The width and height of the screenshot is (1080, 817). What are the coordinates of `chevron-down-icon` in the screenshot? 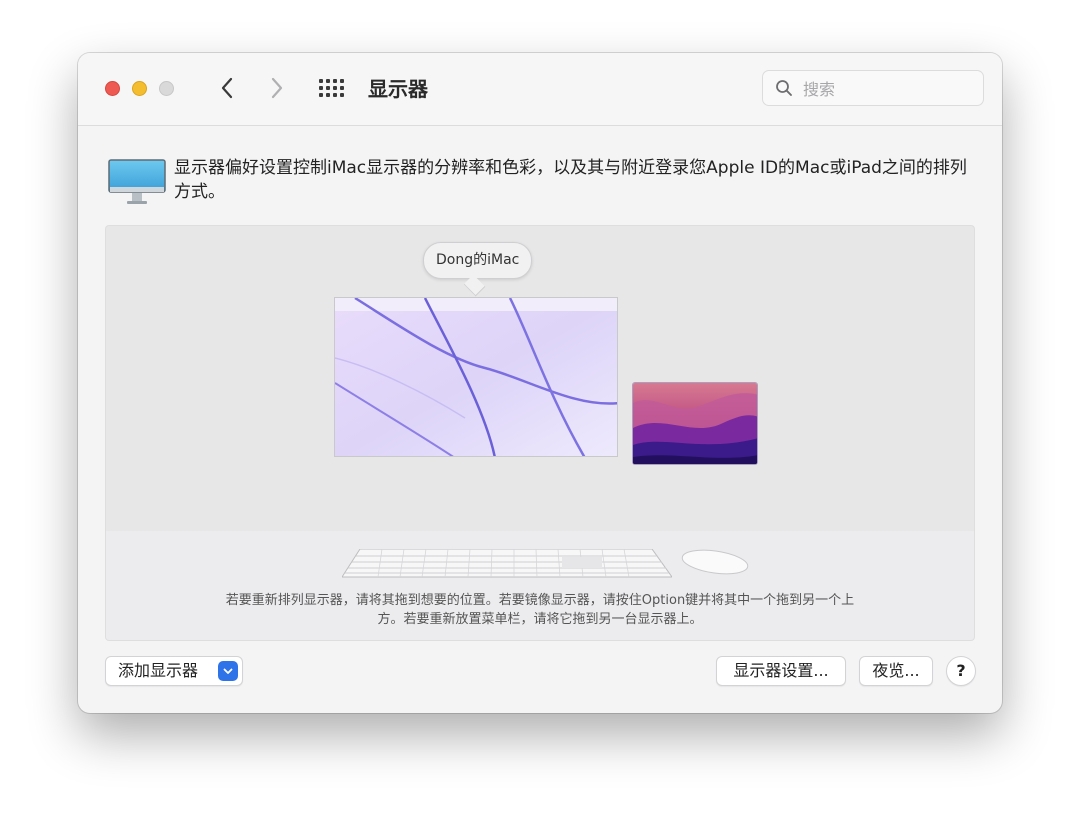 It's located at (228, 671).